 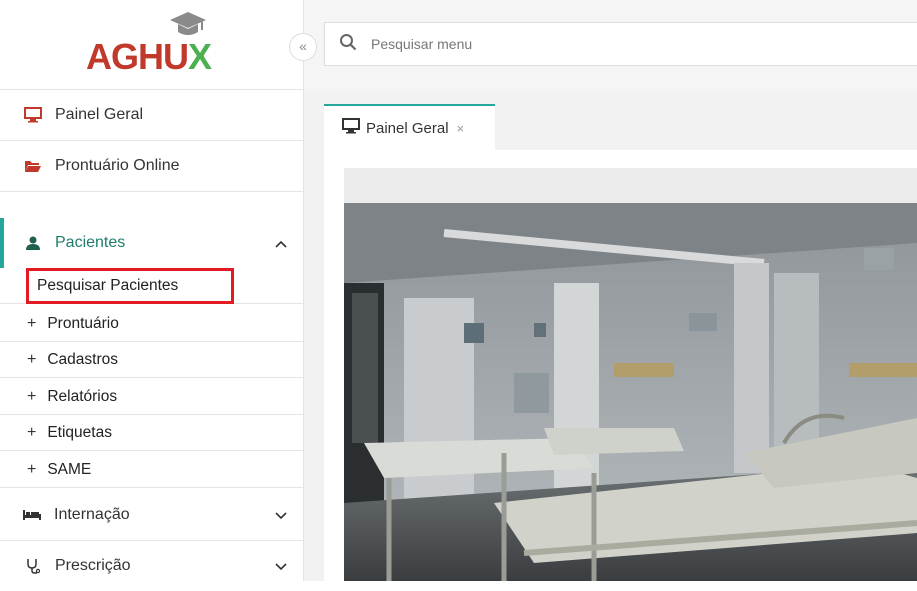 What do you see at coordinates (99, 56) in the screenshot?
I see `logo-part-a: A` at bounding box center [99, 56].